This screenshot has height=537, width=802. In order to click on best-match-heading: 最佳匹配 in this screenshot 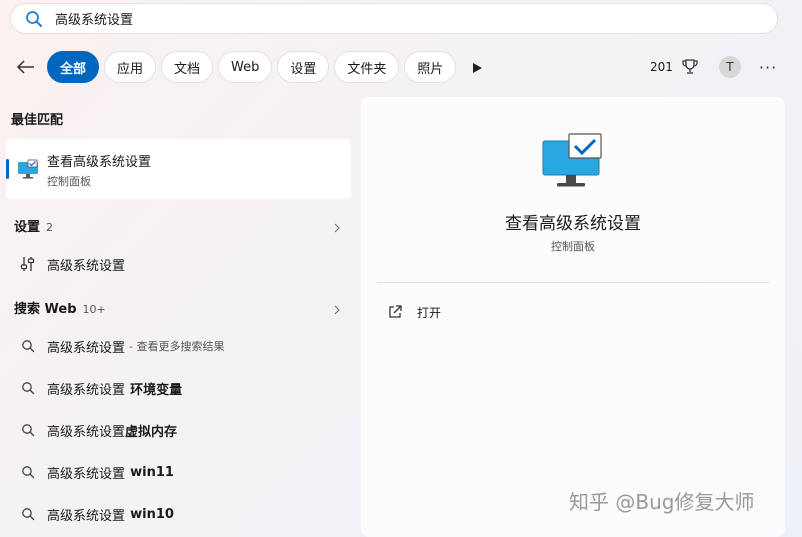, I will do `click(37, 120)`.